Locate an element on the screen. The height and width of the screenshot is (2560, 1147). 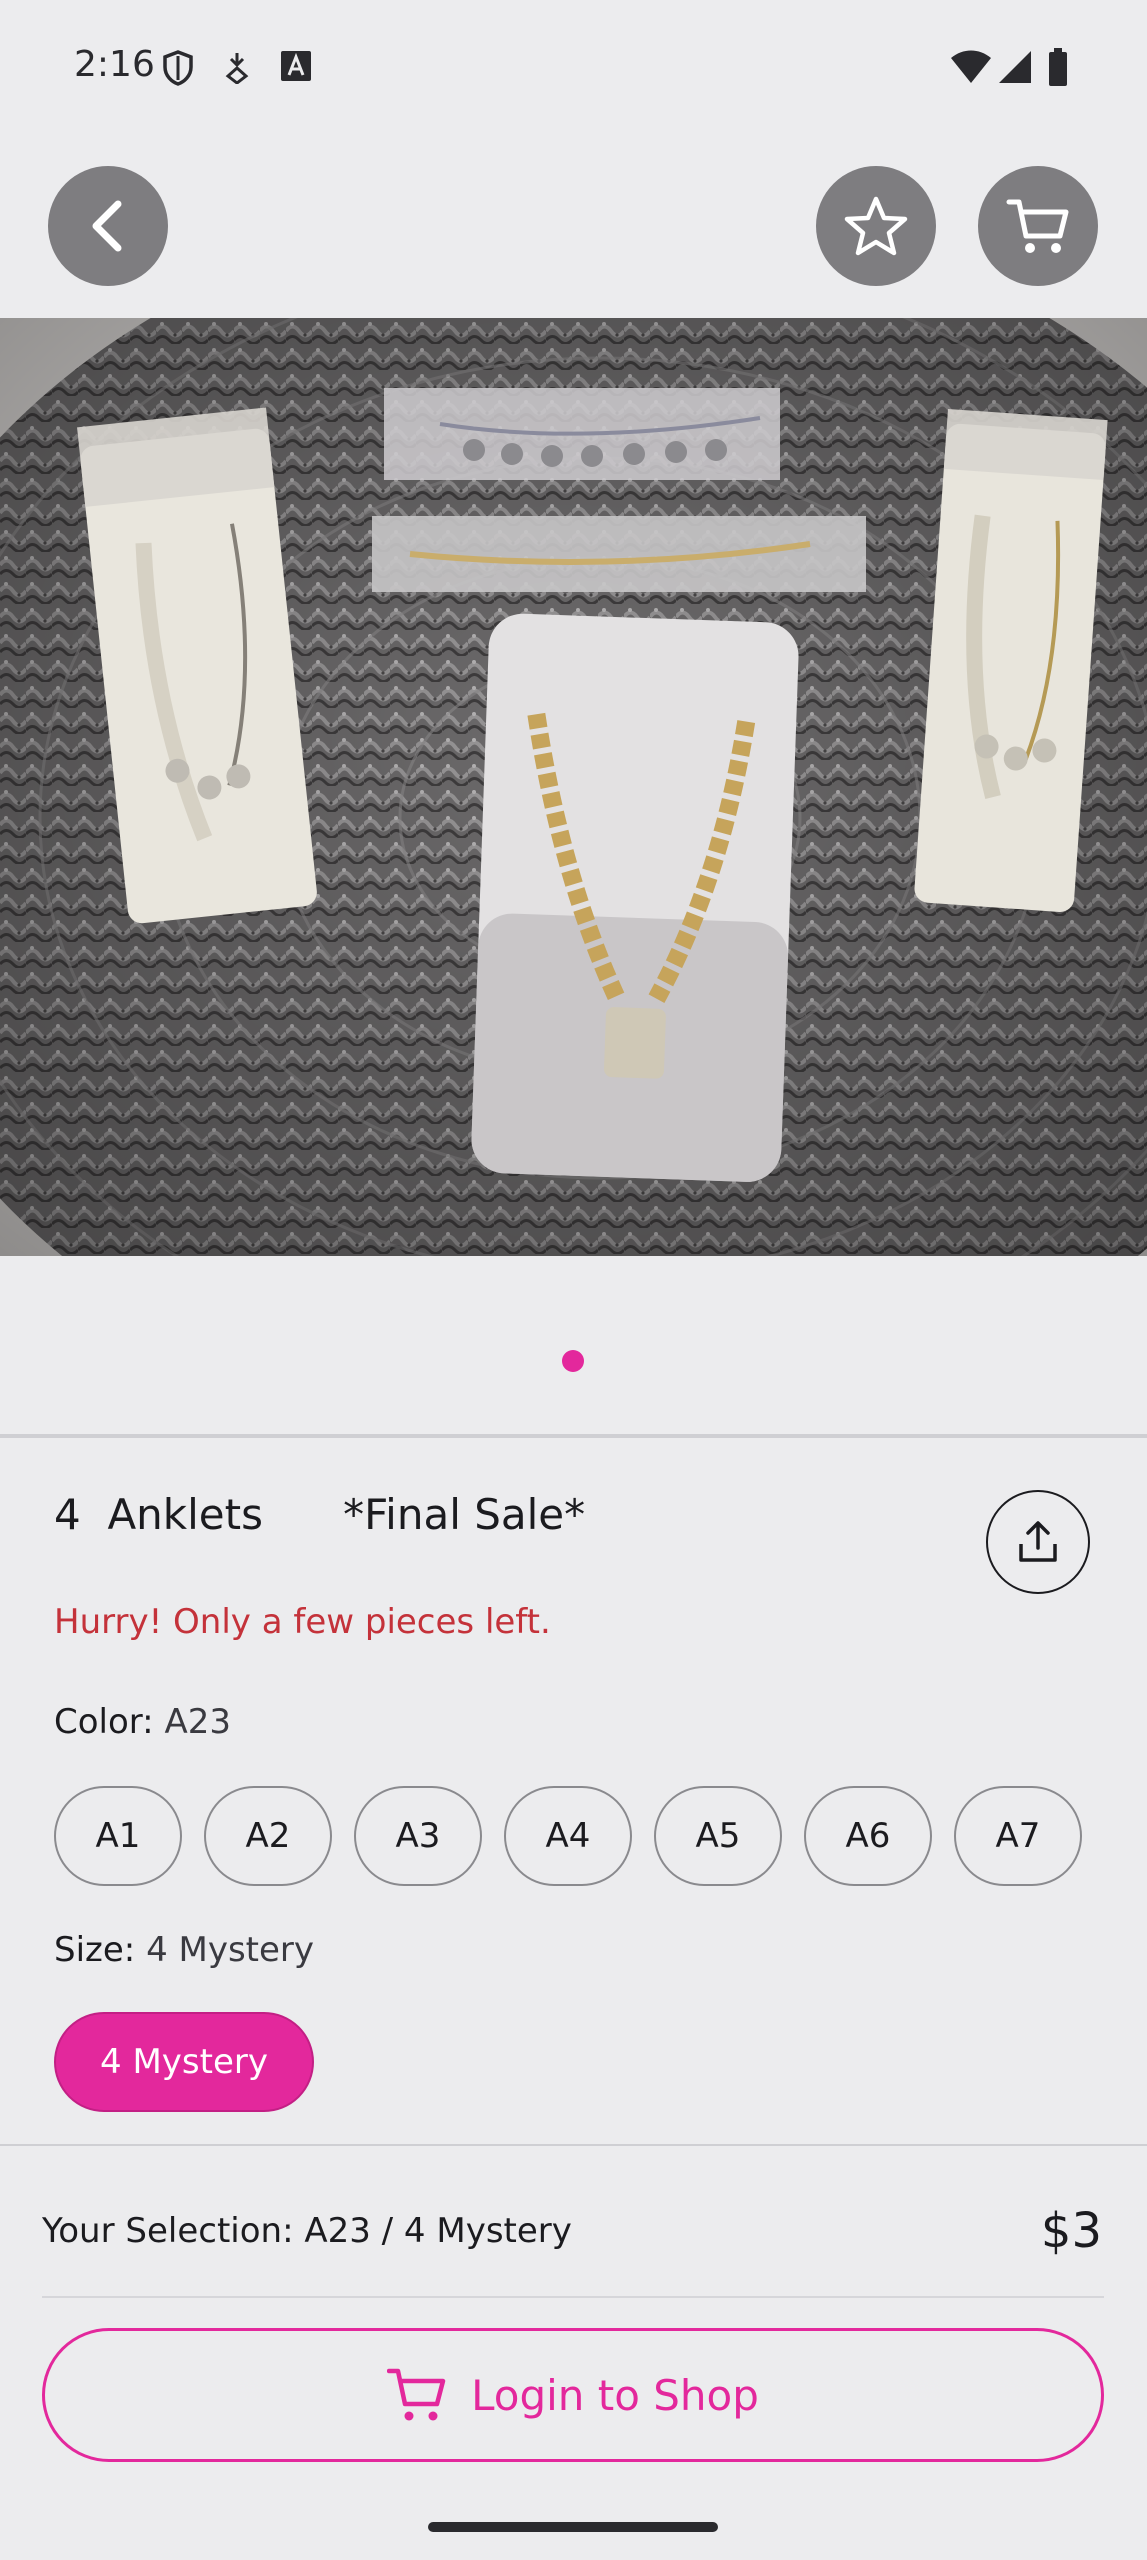
favorite-button is located at coordinates (876, 226).